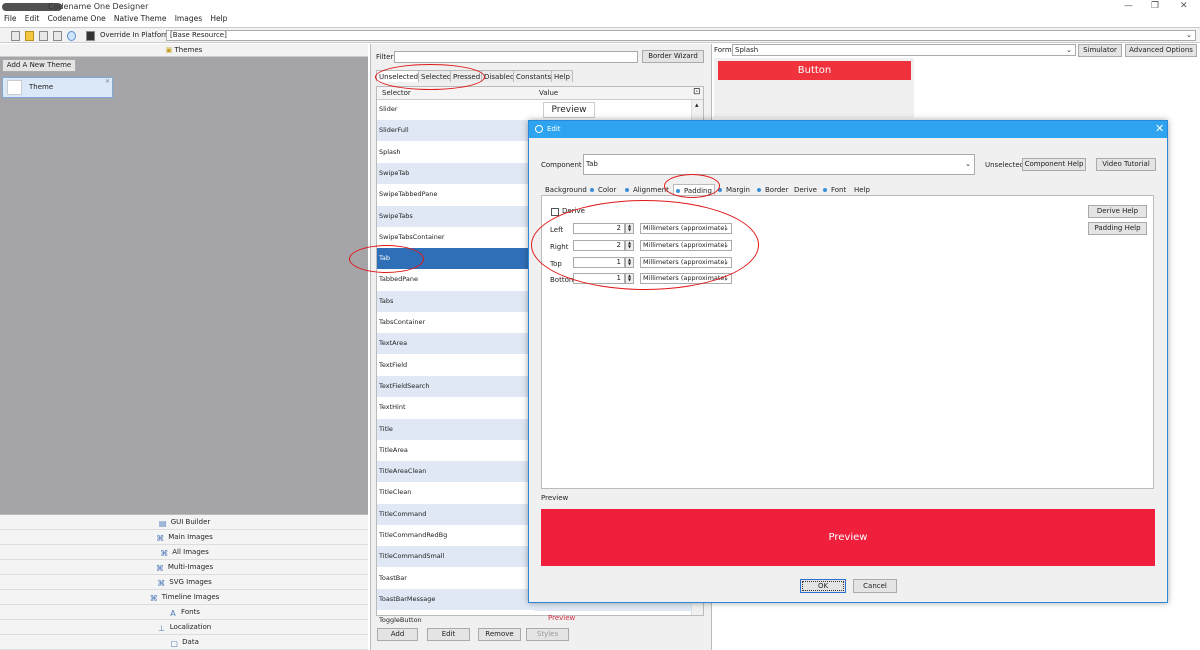  What do you see at coordinates (539, 129) in the screenshot?
I see `app-logo-icon` at bounding box center [539, 129].